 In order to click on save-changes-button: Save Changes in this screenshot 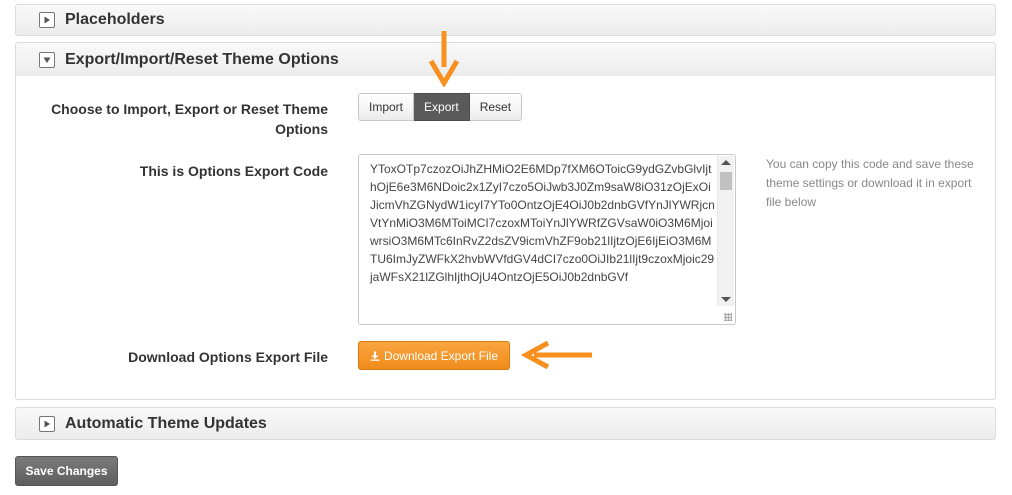, I will do `click(66, 471)`.